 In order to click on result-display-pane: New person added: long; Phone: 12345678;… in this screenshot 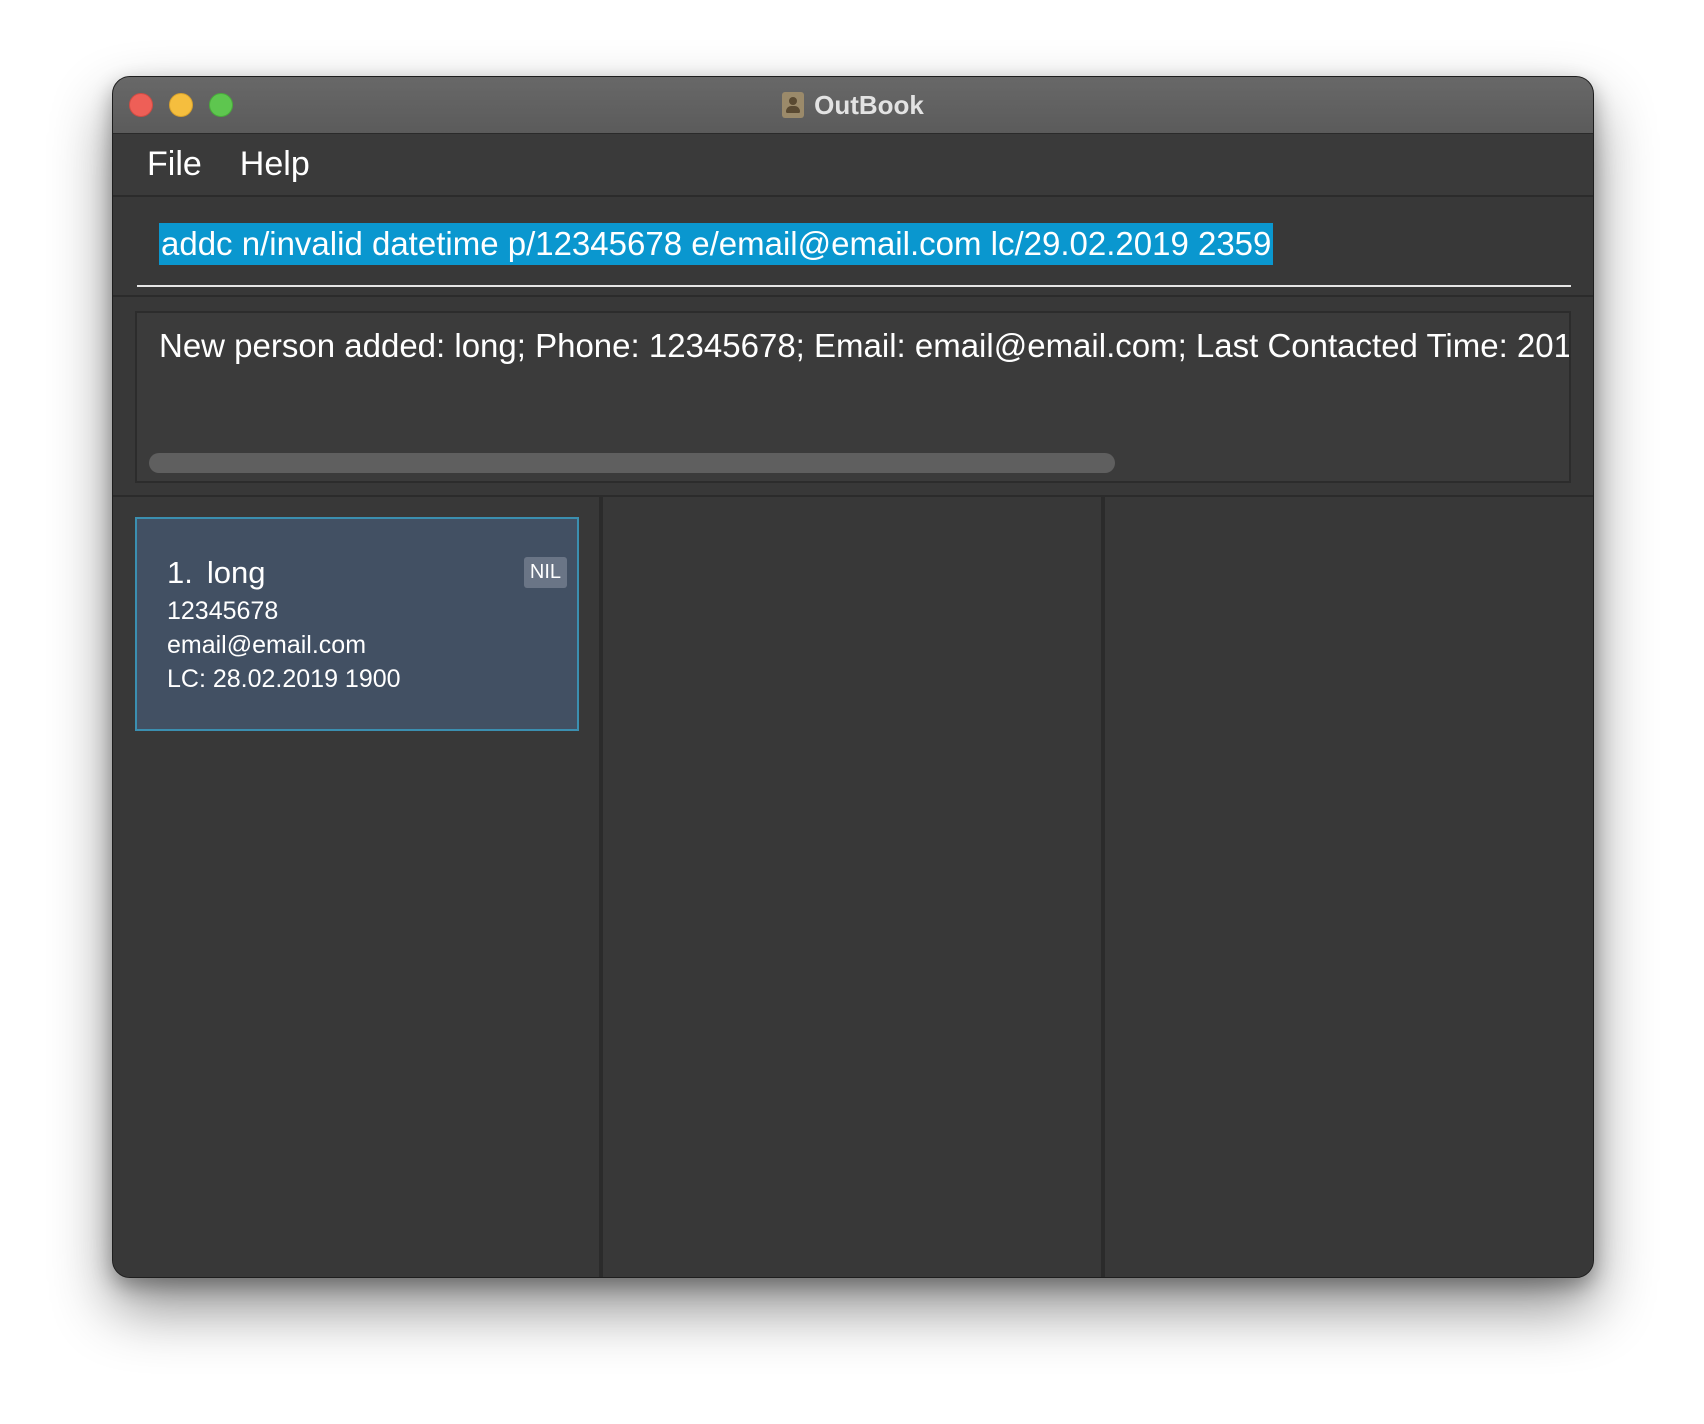, I will do `click(853, 397)`.